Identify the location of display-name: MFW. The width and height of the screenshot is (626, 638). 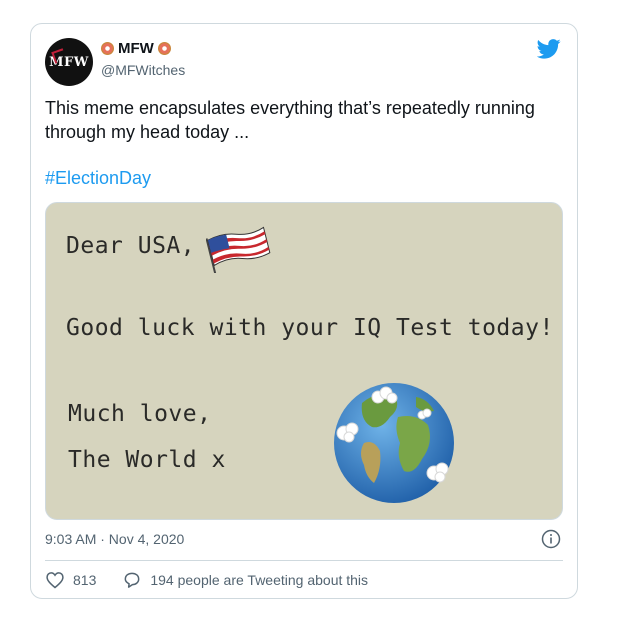
(136, 48).